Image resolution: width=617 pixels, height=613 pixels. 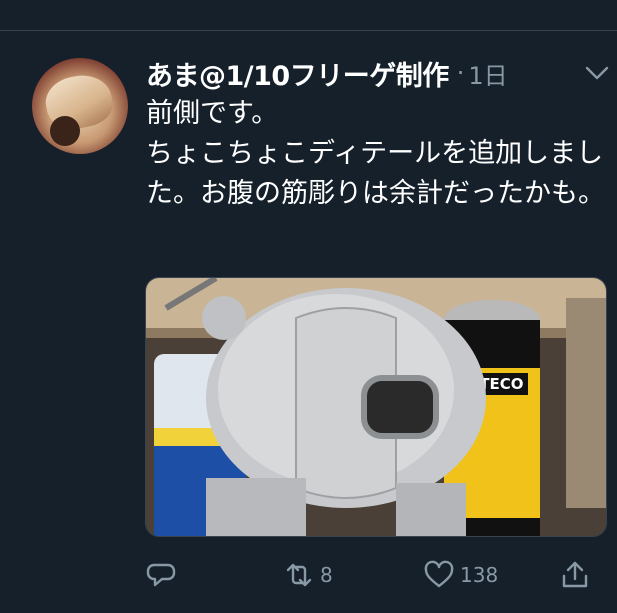 What do you see at coordinates (299, 575) in the screenshot?
I see `retweet-icon` at bounding box center [299, 575].